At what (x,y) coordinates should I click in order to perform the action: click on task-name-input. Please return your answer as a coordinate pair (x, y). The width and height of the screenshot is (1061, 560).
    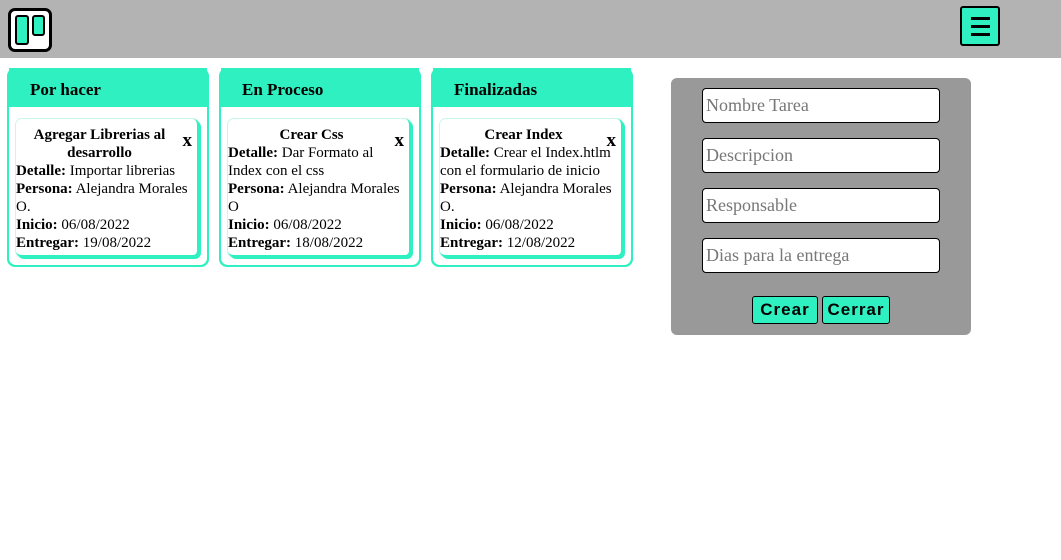
    Looking at the image, I should click on (821, 105).